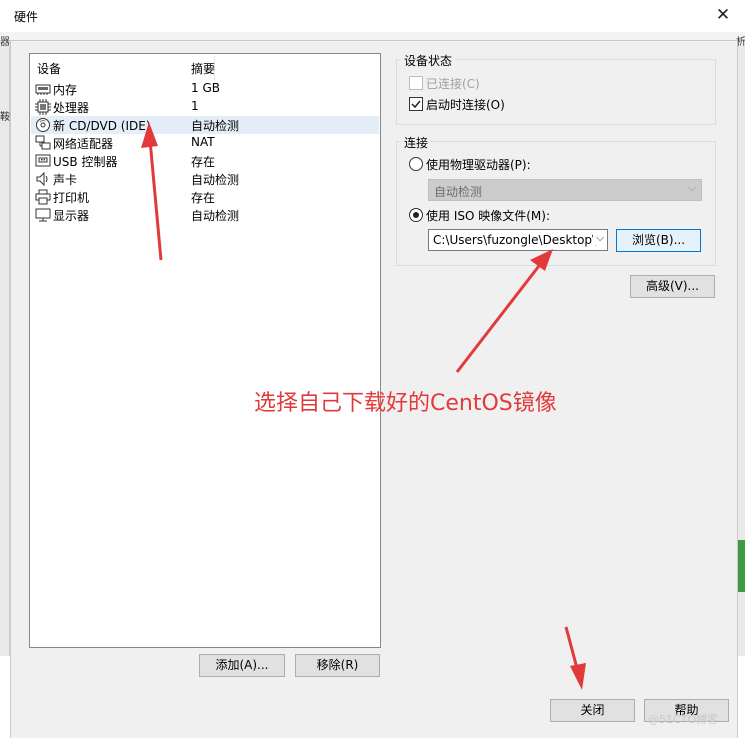 This screenshot has width=745, height=738. I want to click on background-green-bar, so click(741, 566).